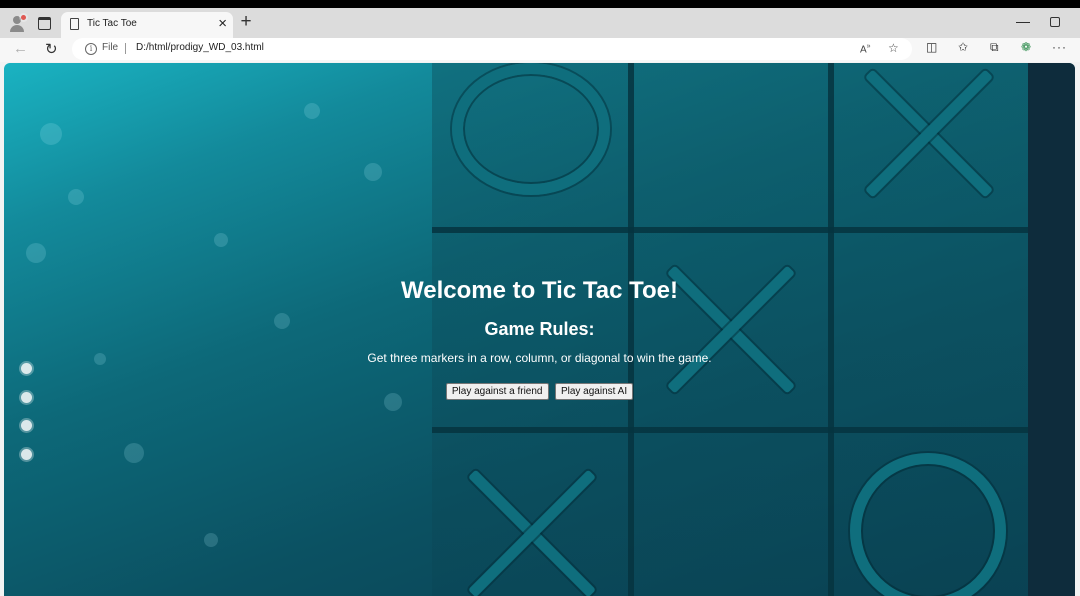 This screenshot has width=1080, height=596. What do you see at coordinates (492, 49) in the screenshot?
I see `address-bar: i File D:/html/prodigy_WD_03.html A» ☆` at bounding box center [492, 49].